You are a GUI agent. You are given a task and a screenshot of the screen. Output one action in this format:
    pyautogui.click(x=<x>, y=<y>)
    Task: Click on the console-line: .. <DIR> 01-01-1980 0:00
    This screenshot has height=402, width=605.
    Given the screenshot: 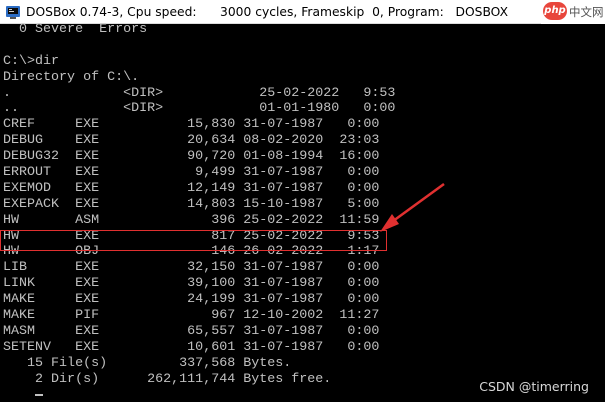 What is the action you would take?
    pyautogui.click(x=199, y=109)
    